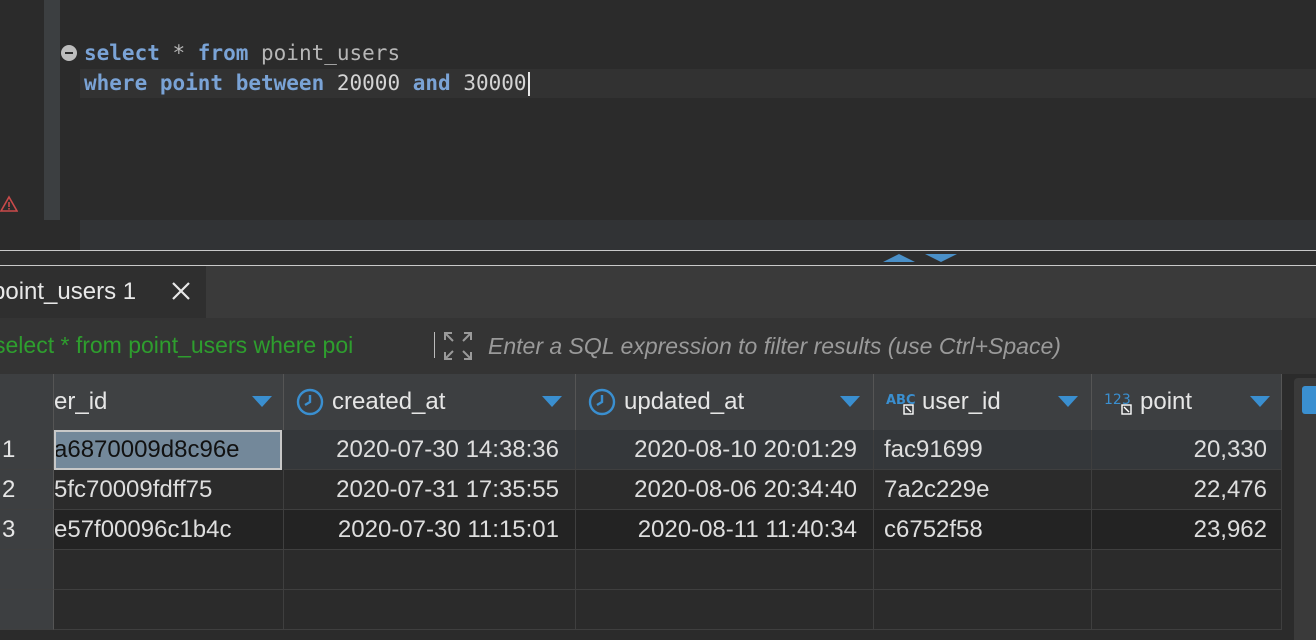 This screenshot has height=640, width=1316. I want to click on column-header-label: er_id, so click(81, 401).